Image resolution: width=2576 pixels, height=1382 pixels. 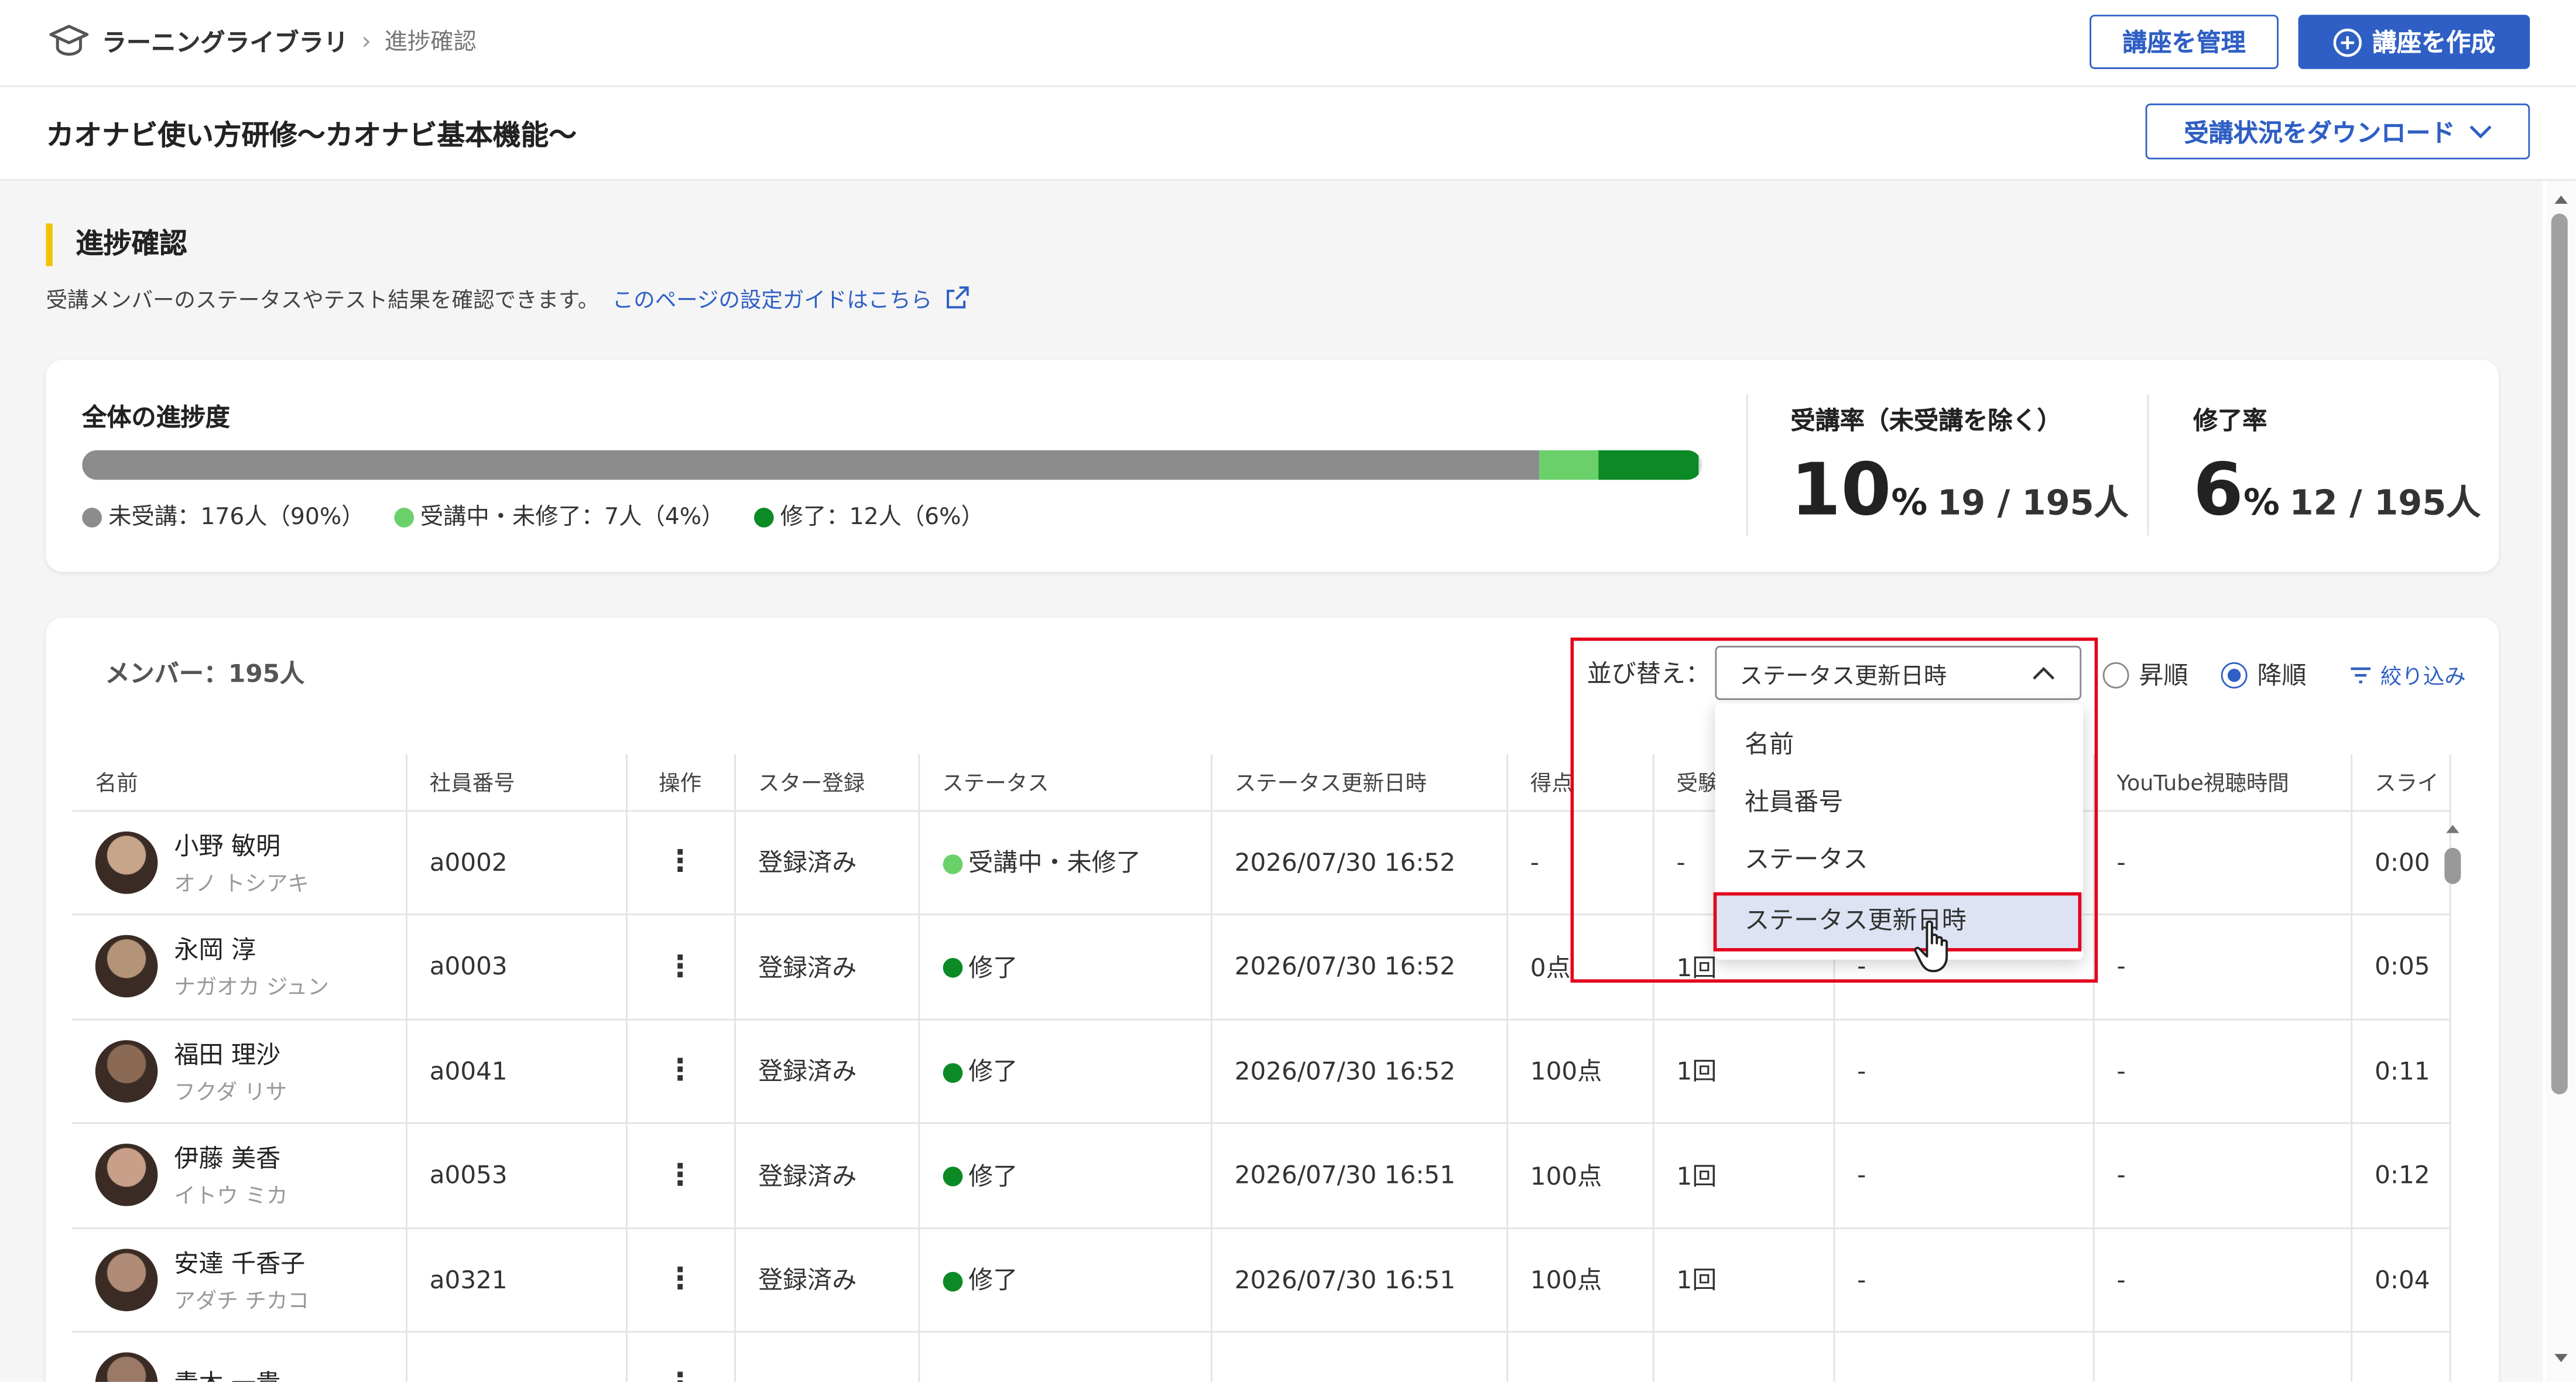 What do you see at coordinates (2218, 491) in the screenshot?
I see `completion-rate-value: 6` at bounding box center [2218, 491].